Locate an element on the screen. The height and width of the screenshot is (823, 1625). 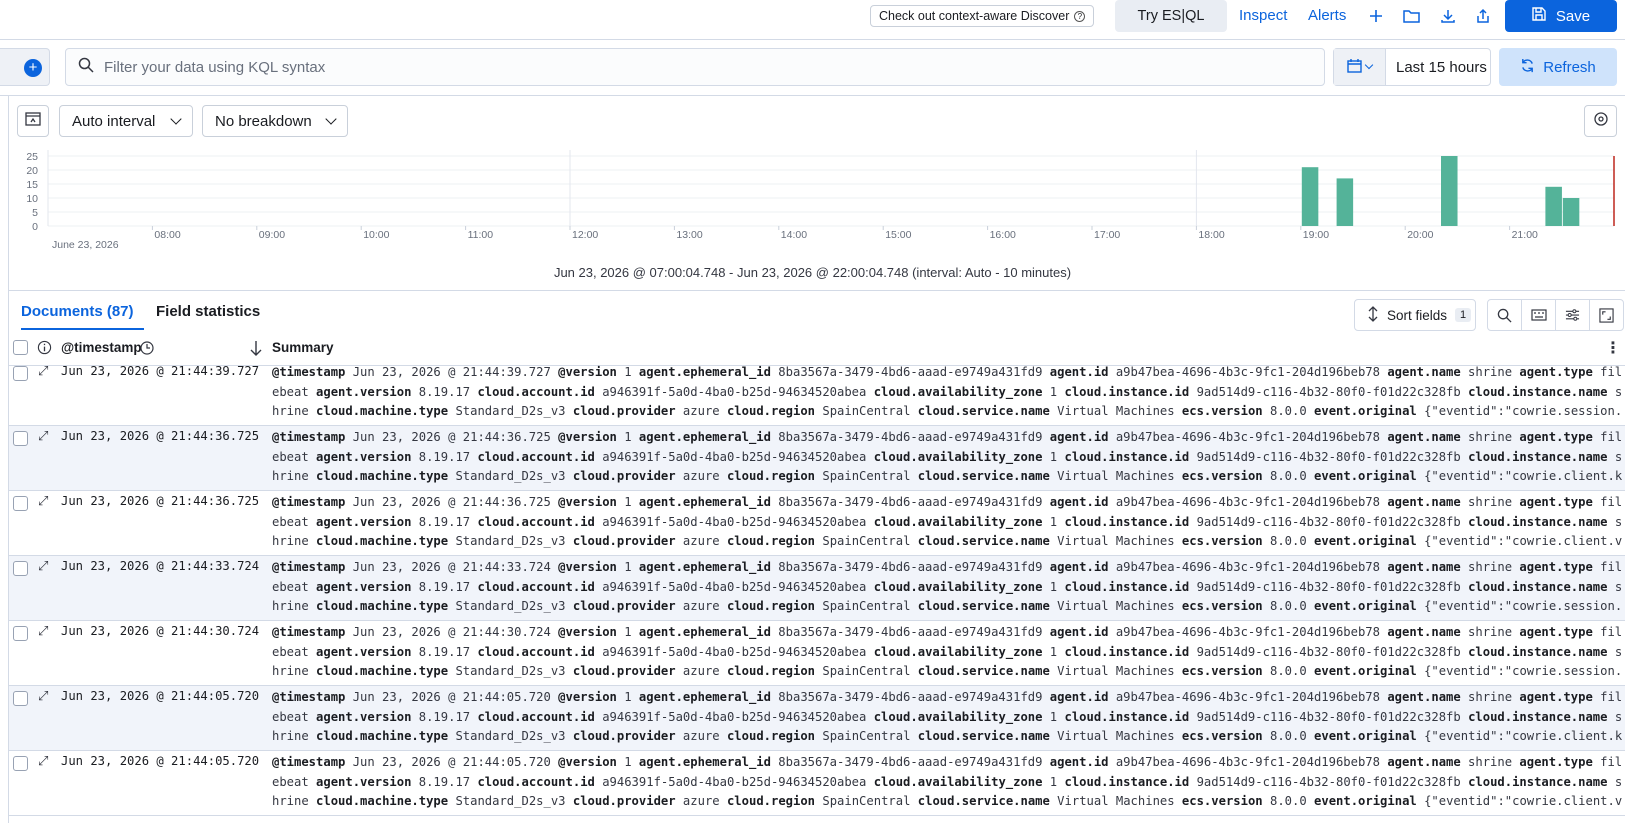
y-tick-label: 20 is located at coordinates (32, 171).